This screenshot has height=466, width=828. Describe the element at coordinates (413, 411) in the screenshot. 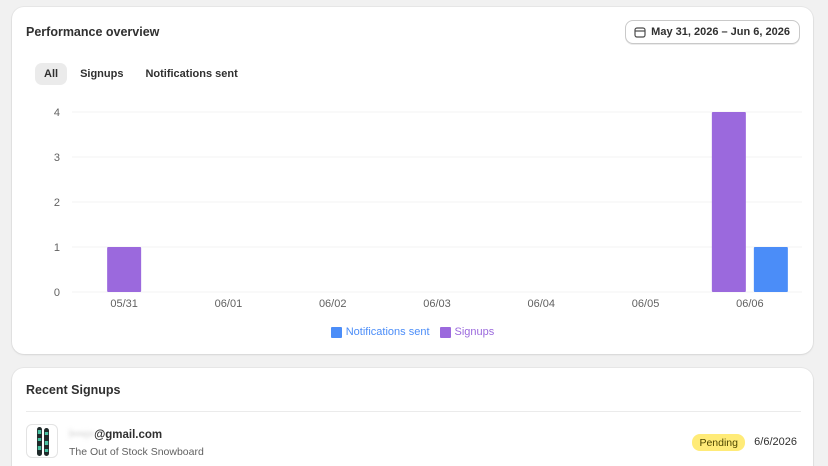

I see `divider` at that location.